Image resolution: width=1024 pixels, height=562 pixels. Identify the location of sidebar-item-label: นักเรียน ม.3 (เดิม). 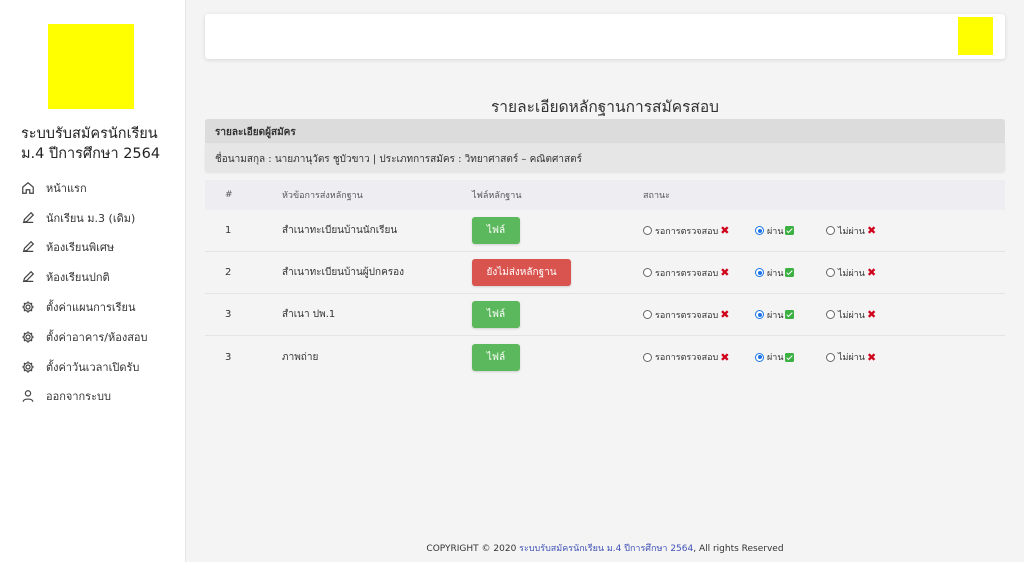
(91, 218).